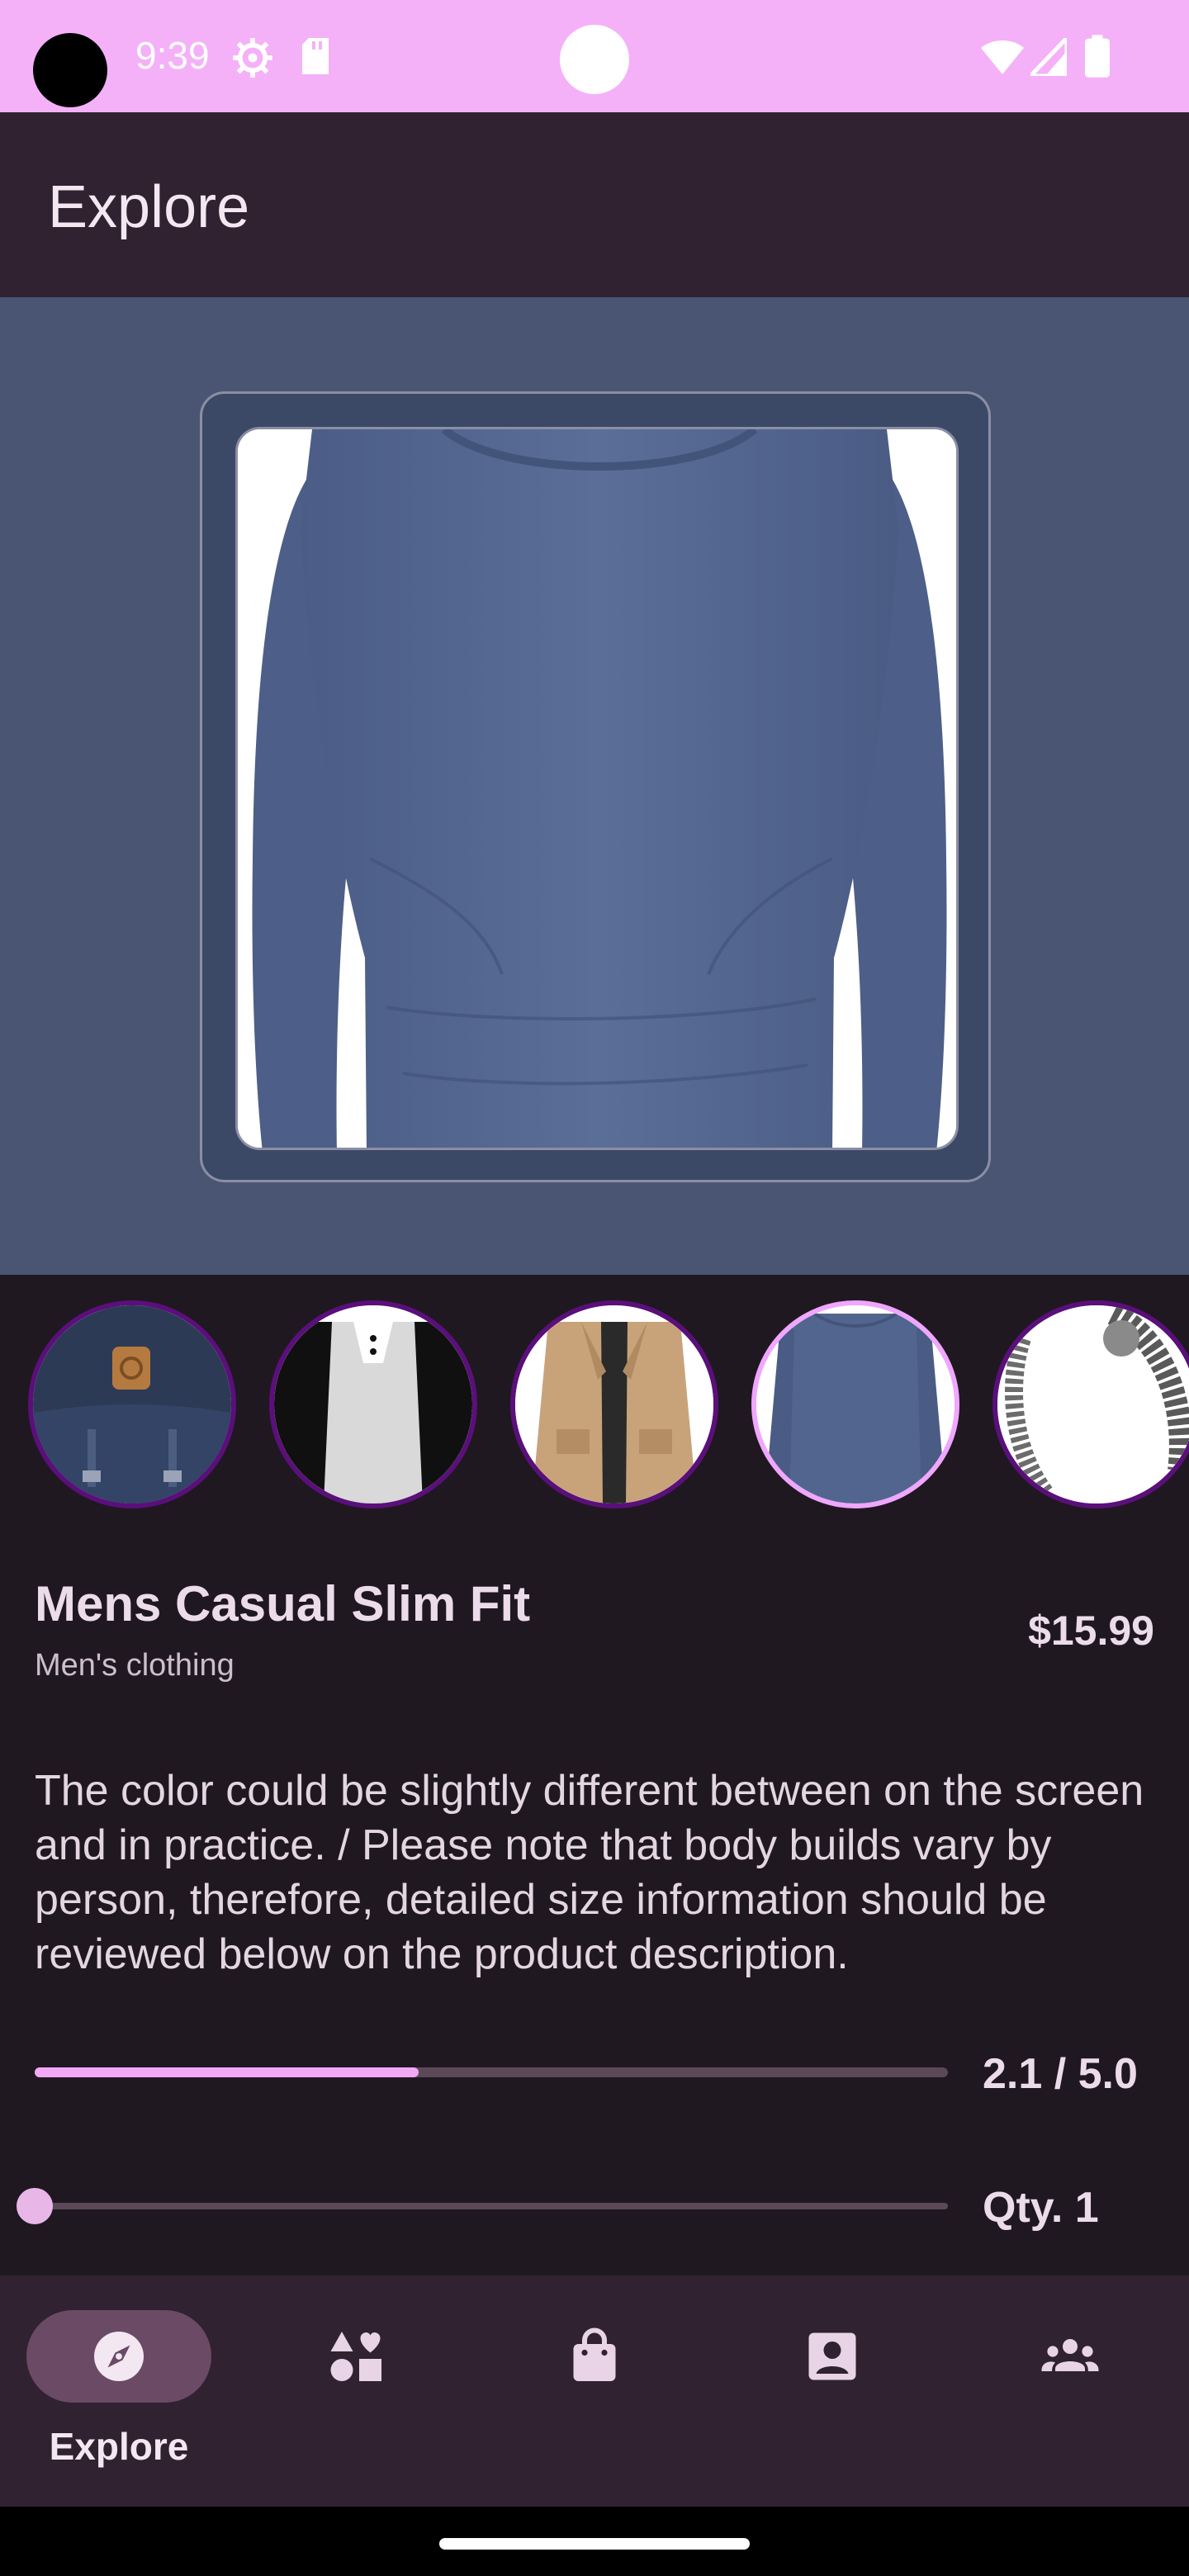  Describe the element at coordinates (357, 2391) in the screenshot. I see `nav-item-categories` at that location.